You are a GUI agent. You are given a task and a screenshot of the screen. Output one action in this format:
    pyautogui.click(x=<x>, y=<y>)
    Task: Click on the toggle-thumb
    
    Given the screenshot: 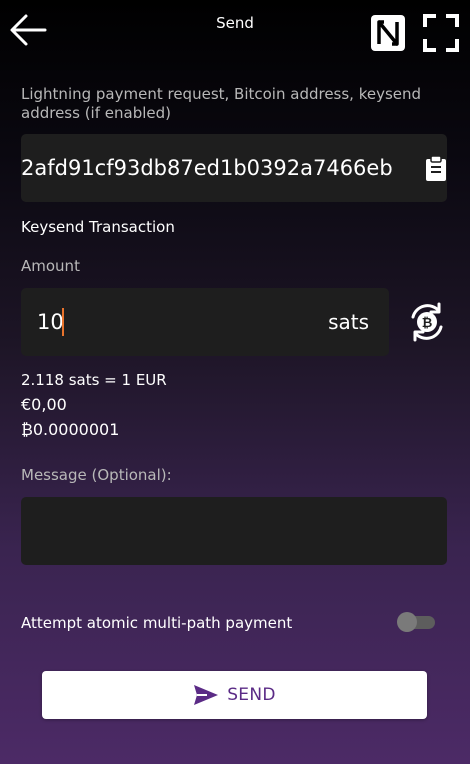 What is the action you would take?
    pyautogui.click(x=407, y=622)
    